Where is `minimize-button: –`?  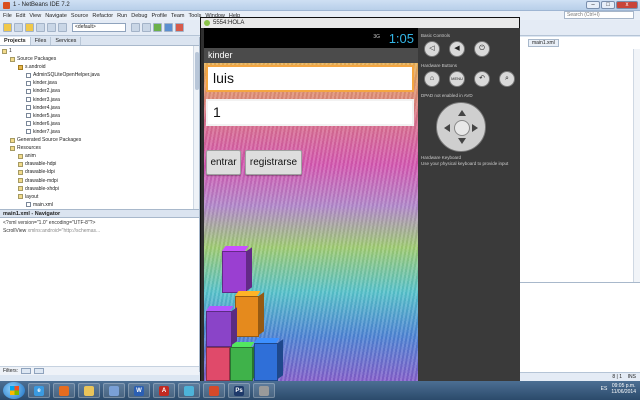 minimize-button: – is located at coordinates (593, 5).